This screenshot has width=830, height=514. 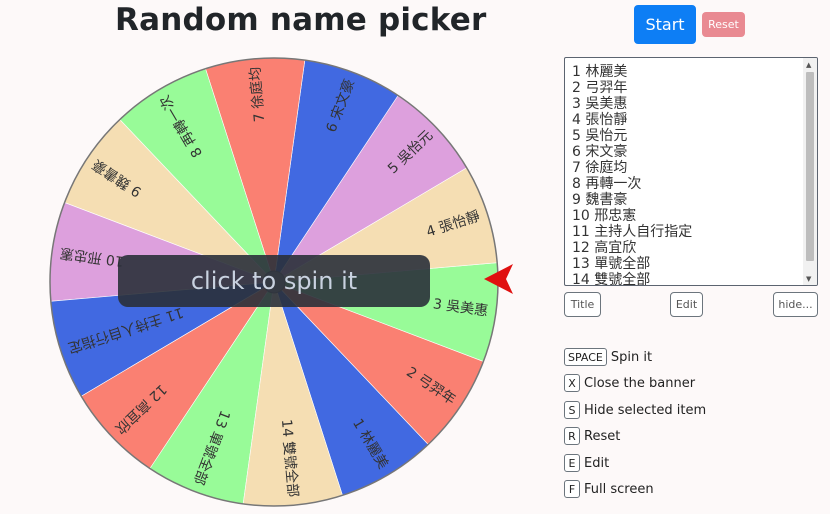 I want to click on reset-button: Reset, so click(x=723, y=24).